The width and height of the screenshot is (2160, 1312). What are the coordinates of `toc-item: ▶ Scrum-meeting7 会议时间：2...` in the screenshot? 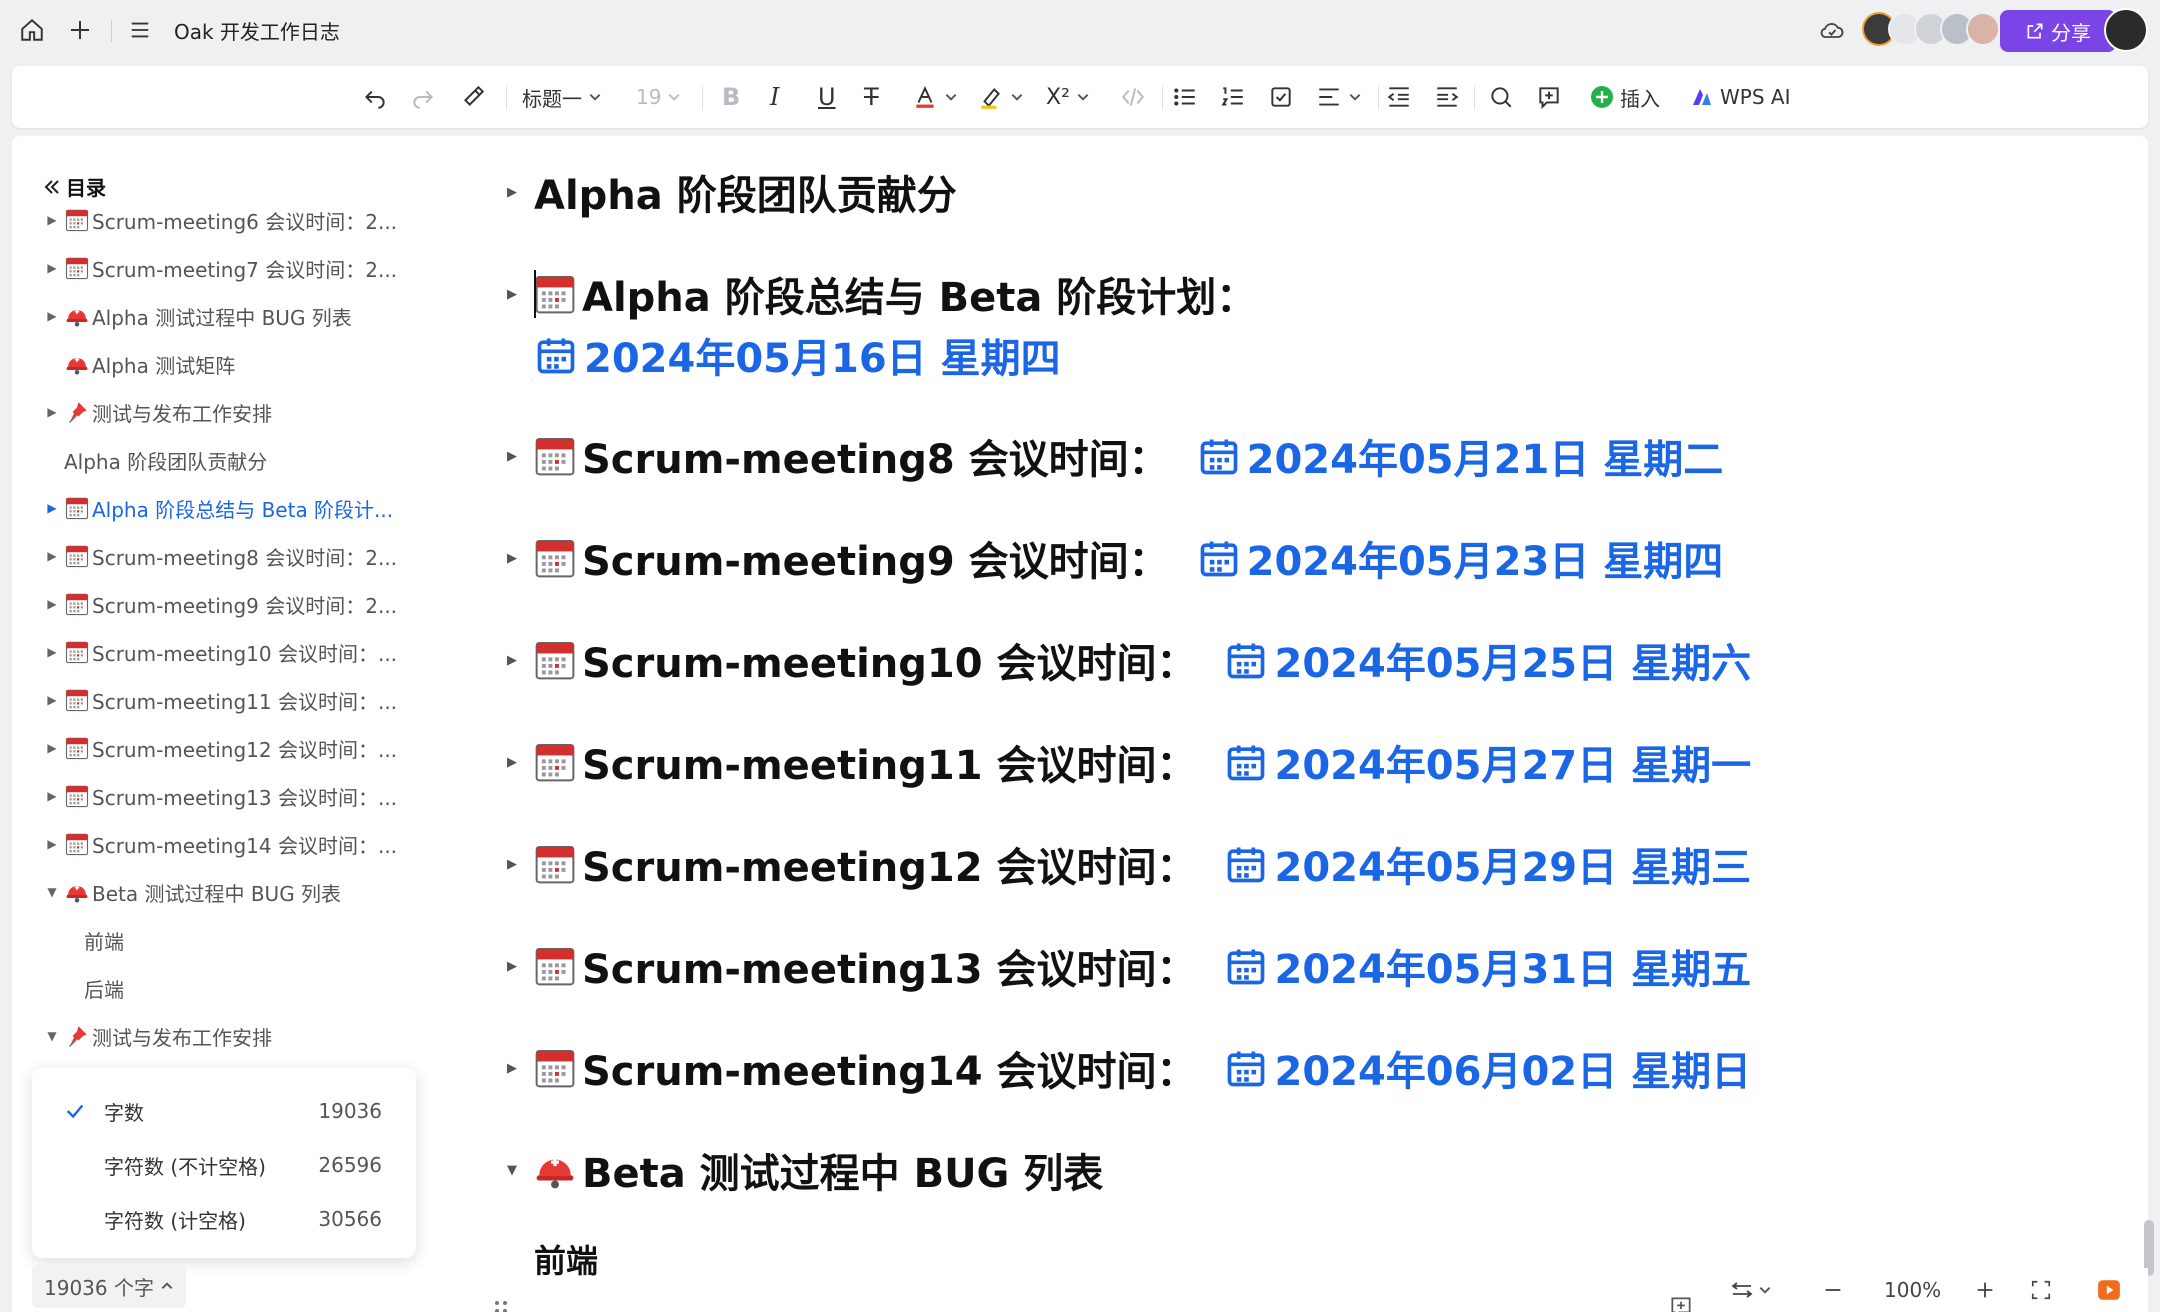 It's located at (222, 268).